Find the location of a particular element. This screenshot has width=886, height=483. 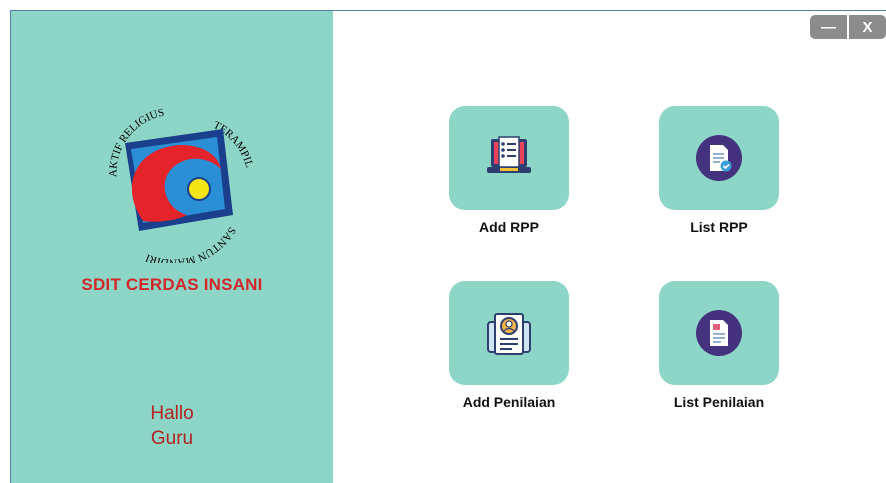

greeting: Hallo Guru is located at coordinates (172, 426).